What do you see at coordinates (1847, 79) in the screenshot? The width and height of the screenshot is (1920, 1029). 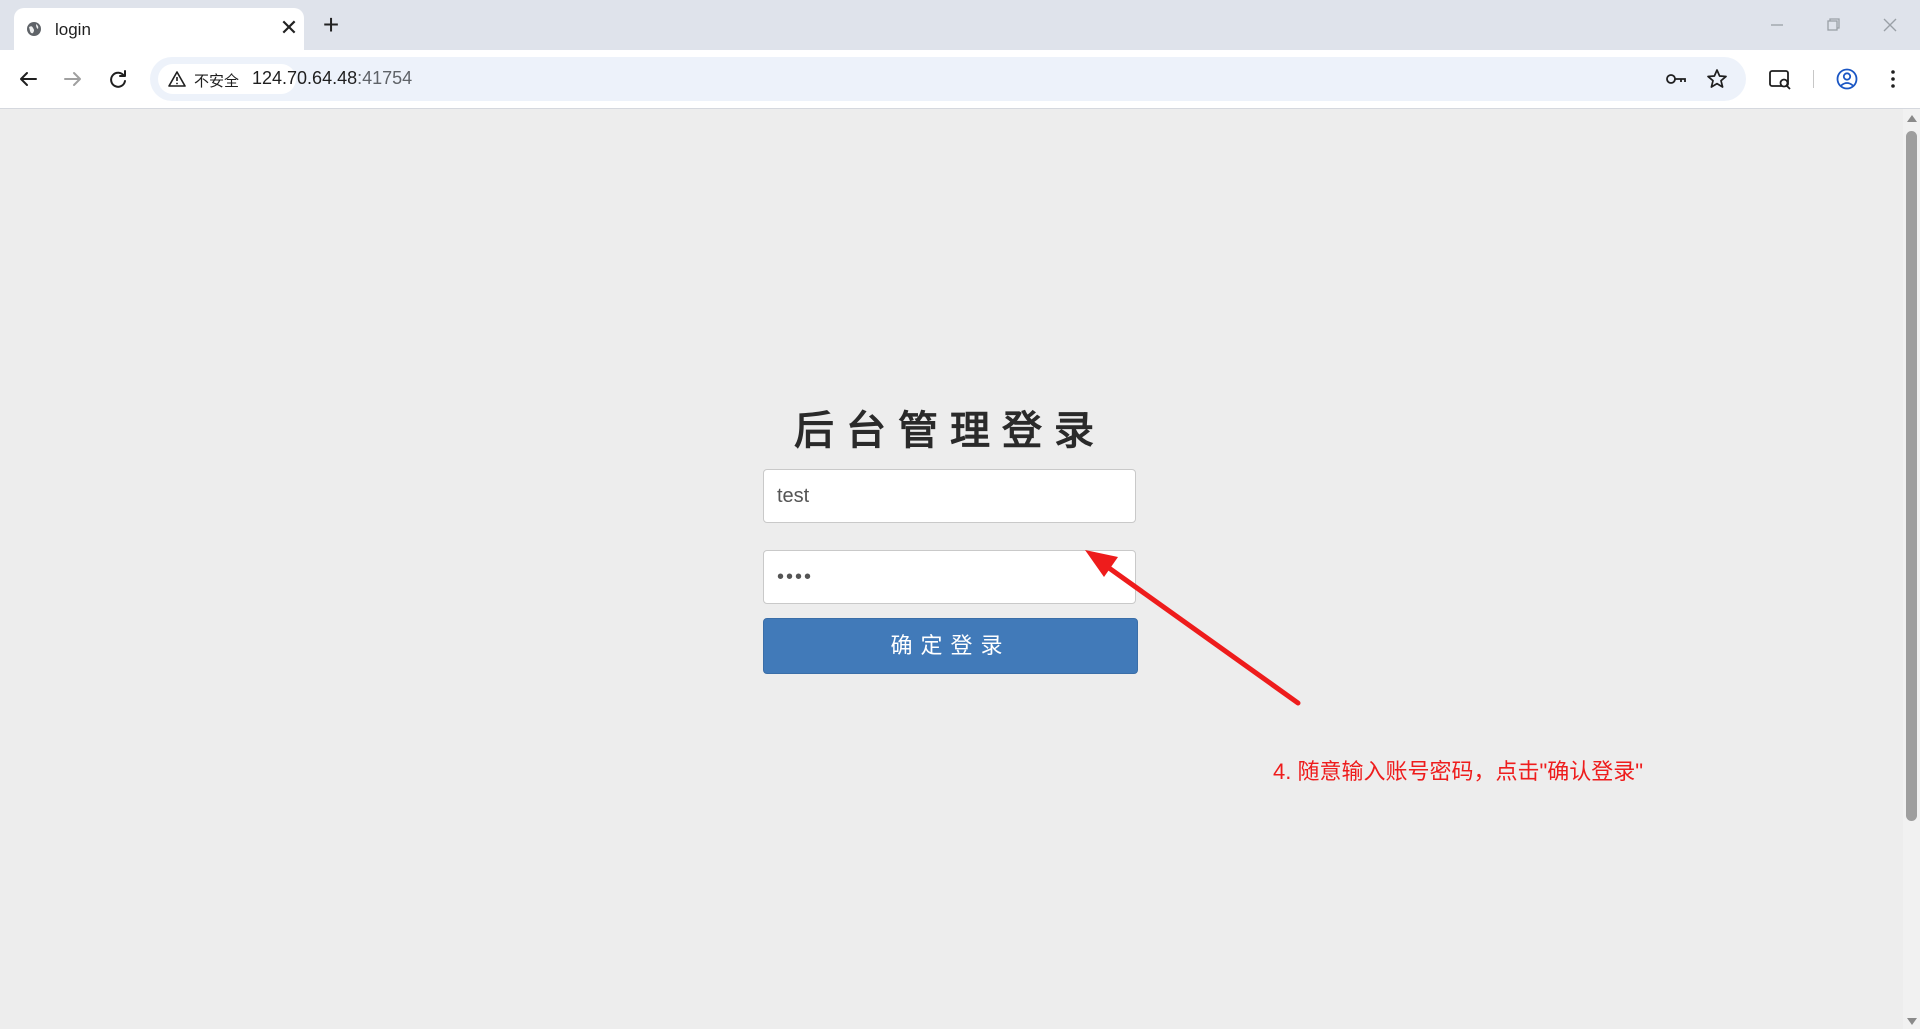 I see `profile-icon` at bounding box center [1847, 79].